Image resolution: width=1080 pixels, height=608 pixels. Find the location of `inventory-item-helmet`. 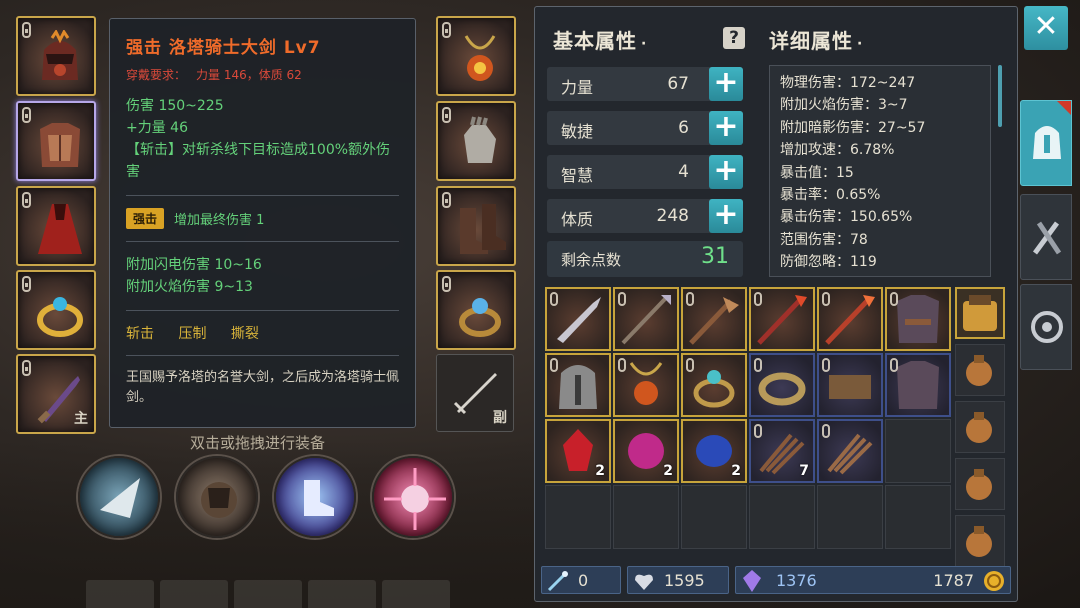

inventory-item-helmet is located at coordinates (578, 385).